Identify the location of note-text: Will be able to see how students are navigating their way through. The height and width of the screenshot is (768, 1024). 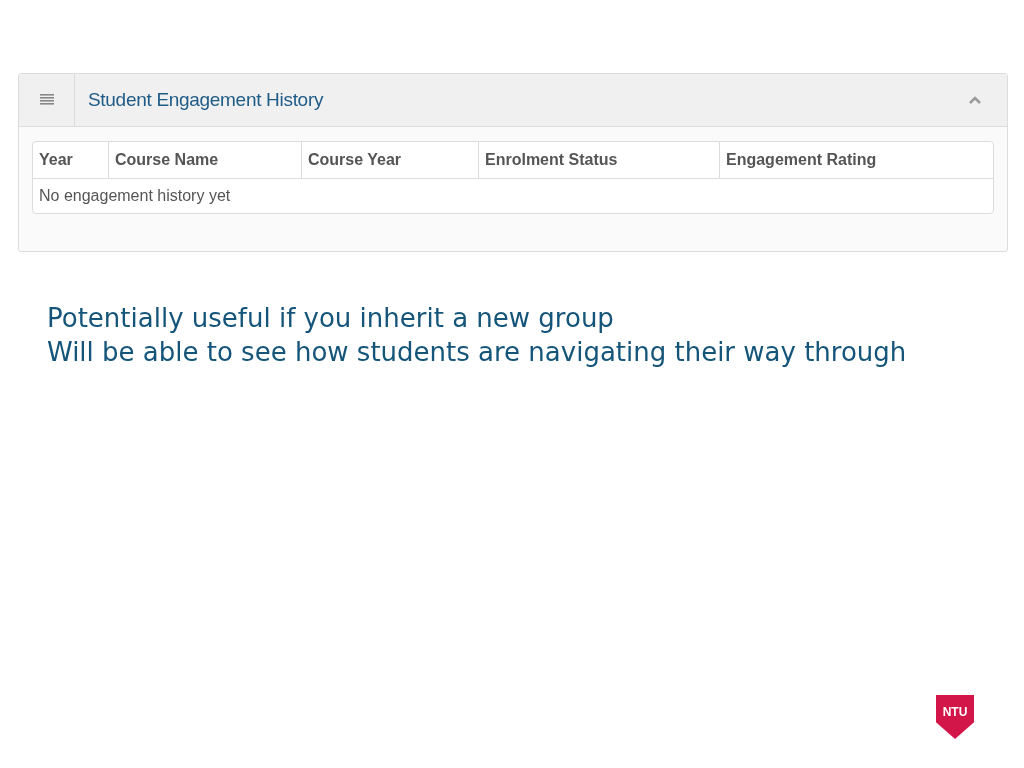
(477, 352).